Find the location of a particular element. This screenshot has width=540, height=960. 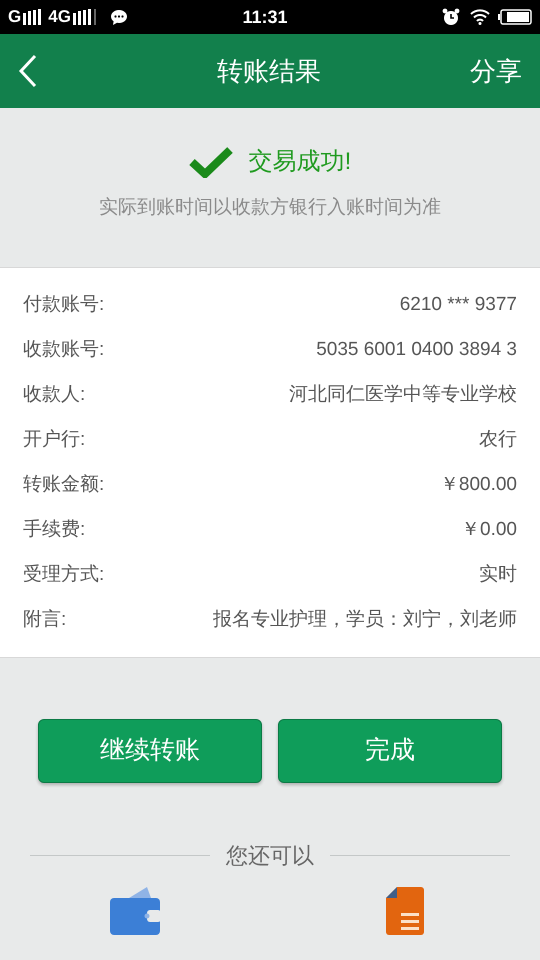

wifi-icon is located at coordinates (480, 17).